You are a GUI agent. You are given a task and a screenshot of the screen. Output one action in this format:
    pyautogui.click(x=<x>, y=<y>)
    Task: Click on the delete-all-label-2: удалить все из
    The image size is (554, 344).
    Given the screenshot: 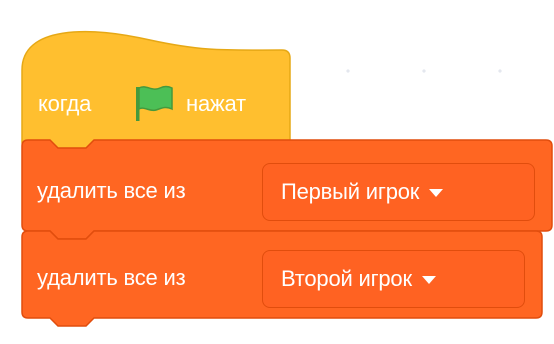 What is the action you would take?
    pyautogui.click(x=111, y=277)
    